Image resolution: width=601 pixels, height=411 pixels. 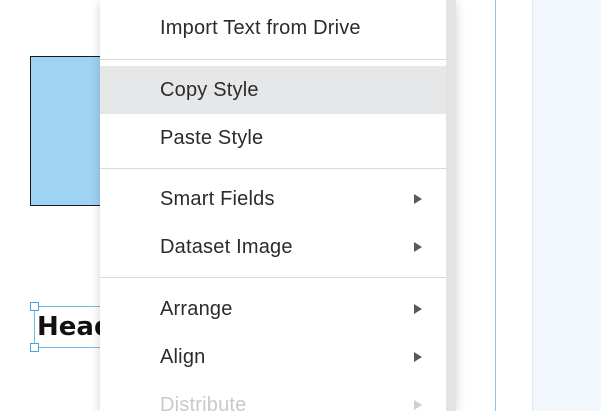 What do you see at coordinates (217, 198) in the screenshot?
I see `menu-item-label: Smart Fields` at bounding box center [217, 198].